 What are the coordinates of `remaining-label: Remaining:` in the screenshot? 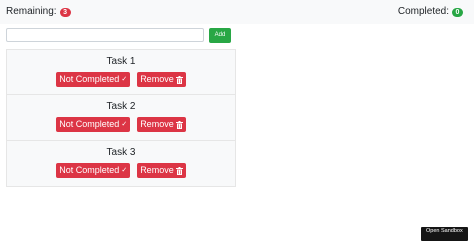 It's located at (31, 11).